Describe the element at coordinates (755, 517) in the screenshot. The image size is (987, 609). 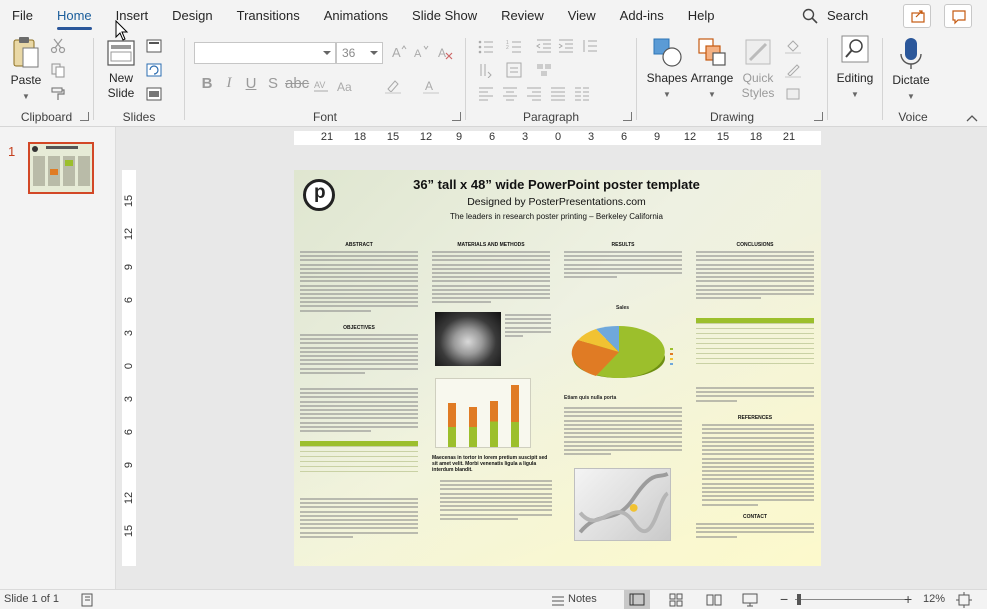
I see `contact-heading: CONTACT` at that location.